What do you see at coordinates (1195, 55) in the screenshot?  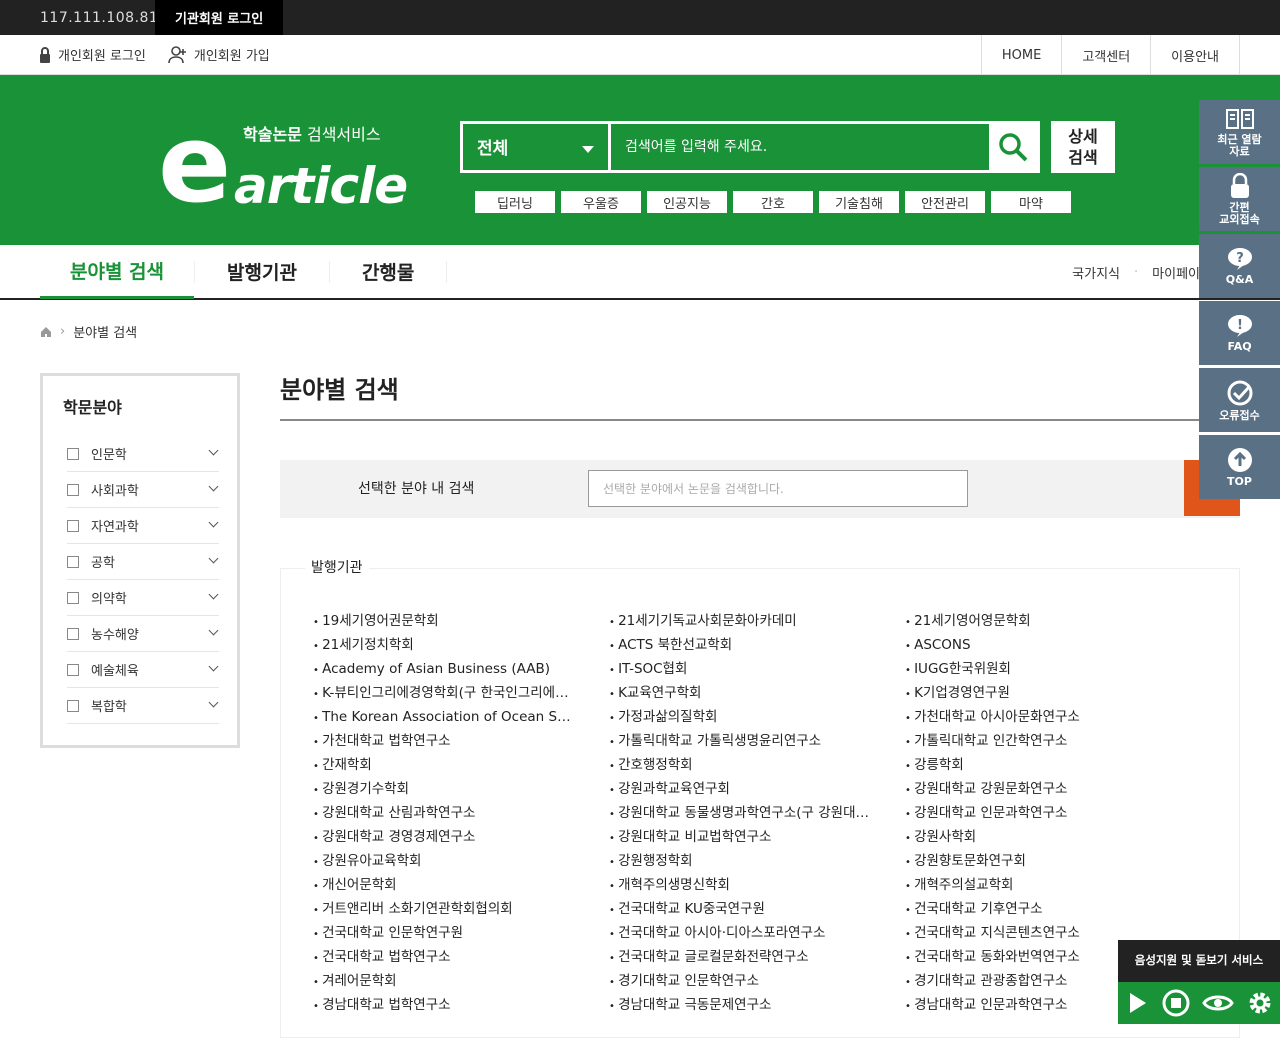 I see `guide-link: 이용안내` at bounding box center [1195, 55].